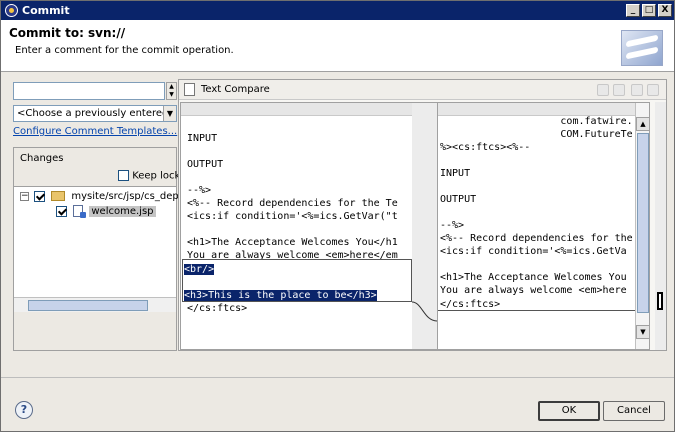  I want to click on code-line: <h1>The Acceptance Welcomes You, so click(533, 277).